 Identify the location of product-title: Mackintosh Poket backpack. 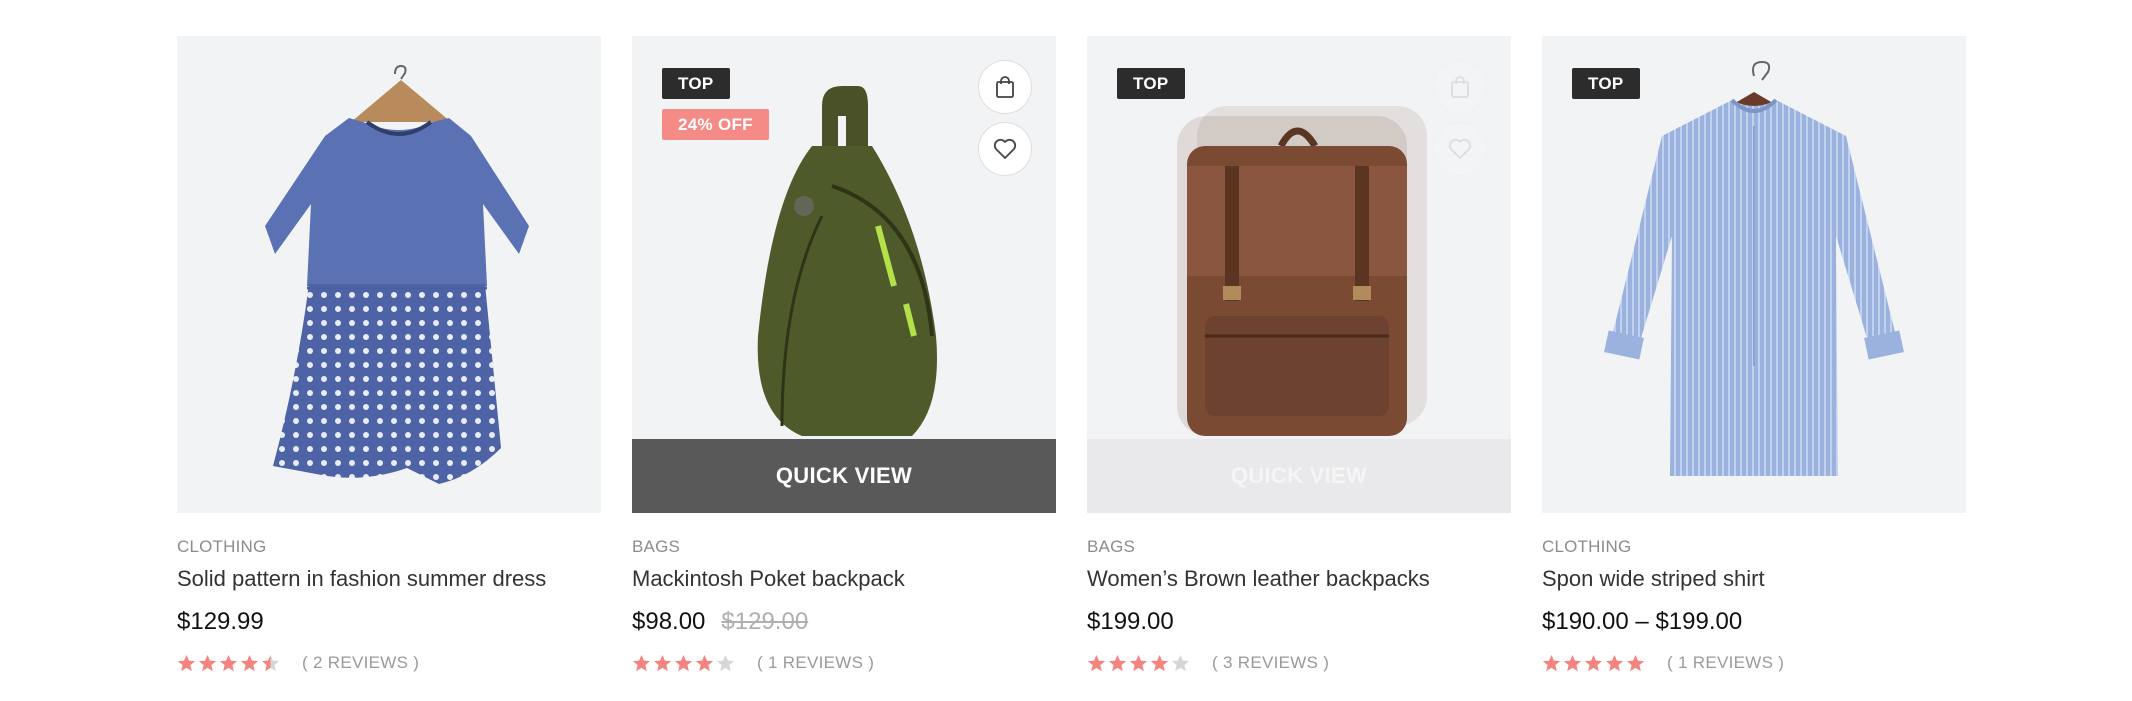
(844, 580).